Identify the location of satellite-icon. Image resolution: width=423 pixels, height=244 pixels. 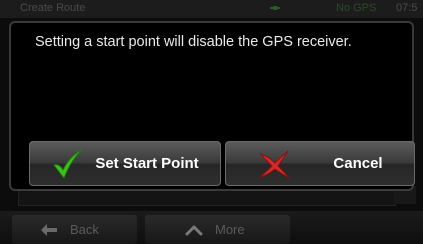
(275, 8).